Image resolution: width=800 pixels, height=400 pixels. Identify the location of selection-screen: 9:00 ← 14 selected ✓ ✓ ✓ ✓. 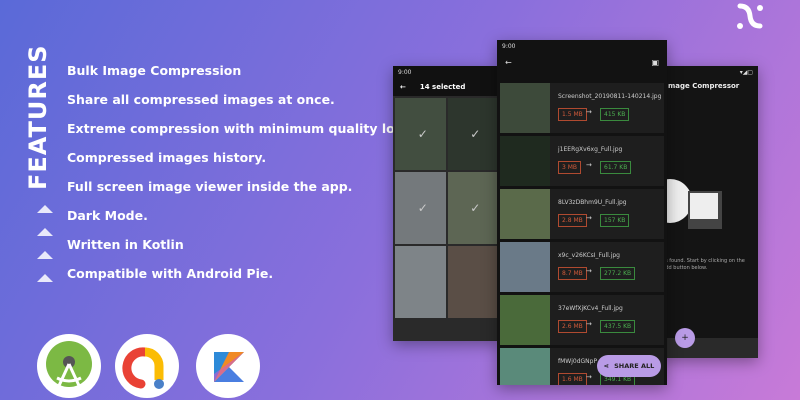
(446, 203).